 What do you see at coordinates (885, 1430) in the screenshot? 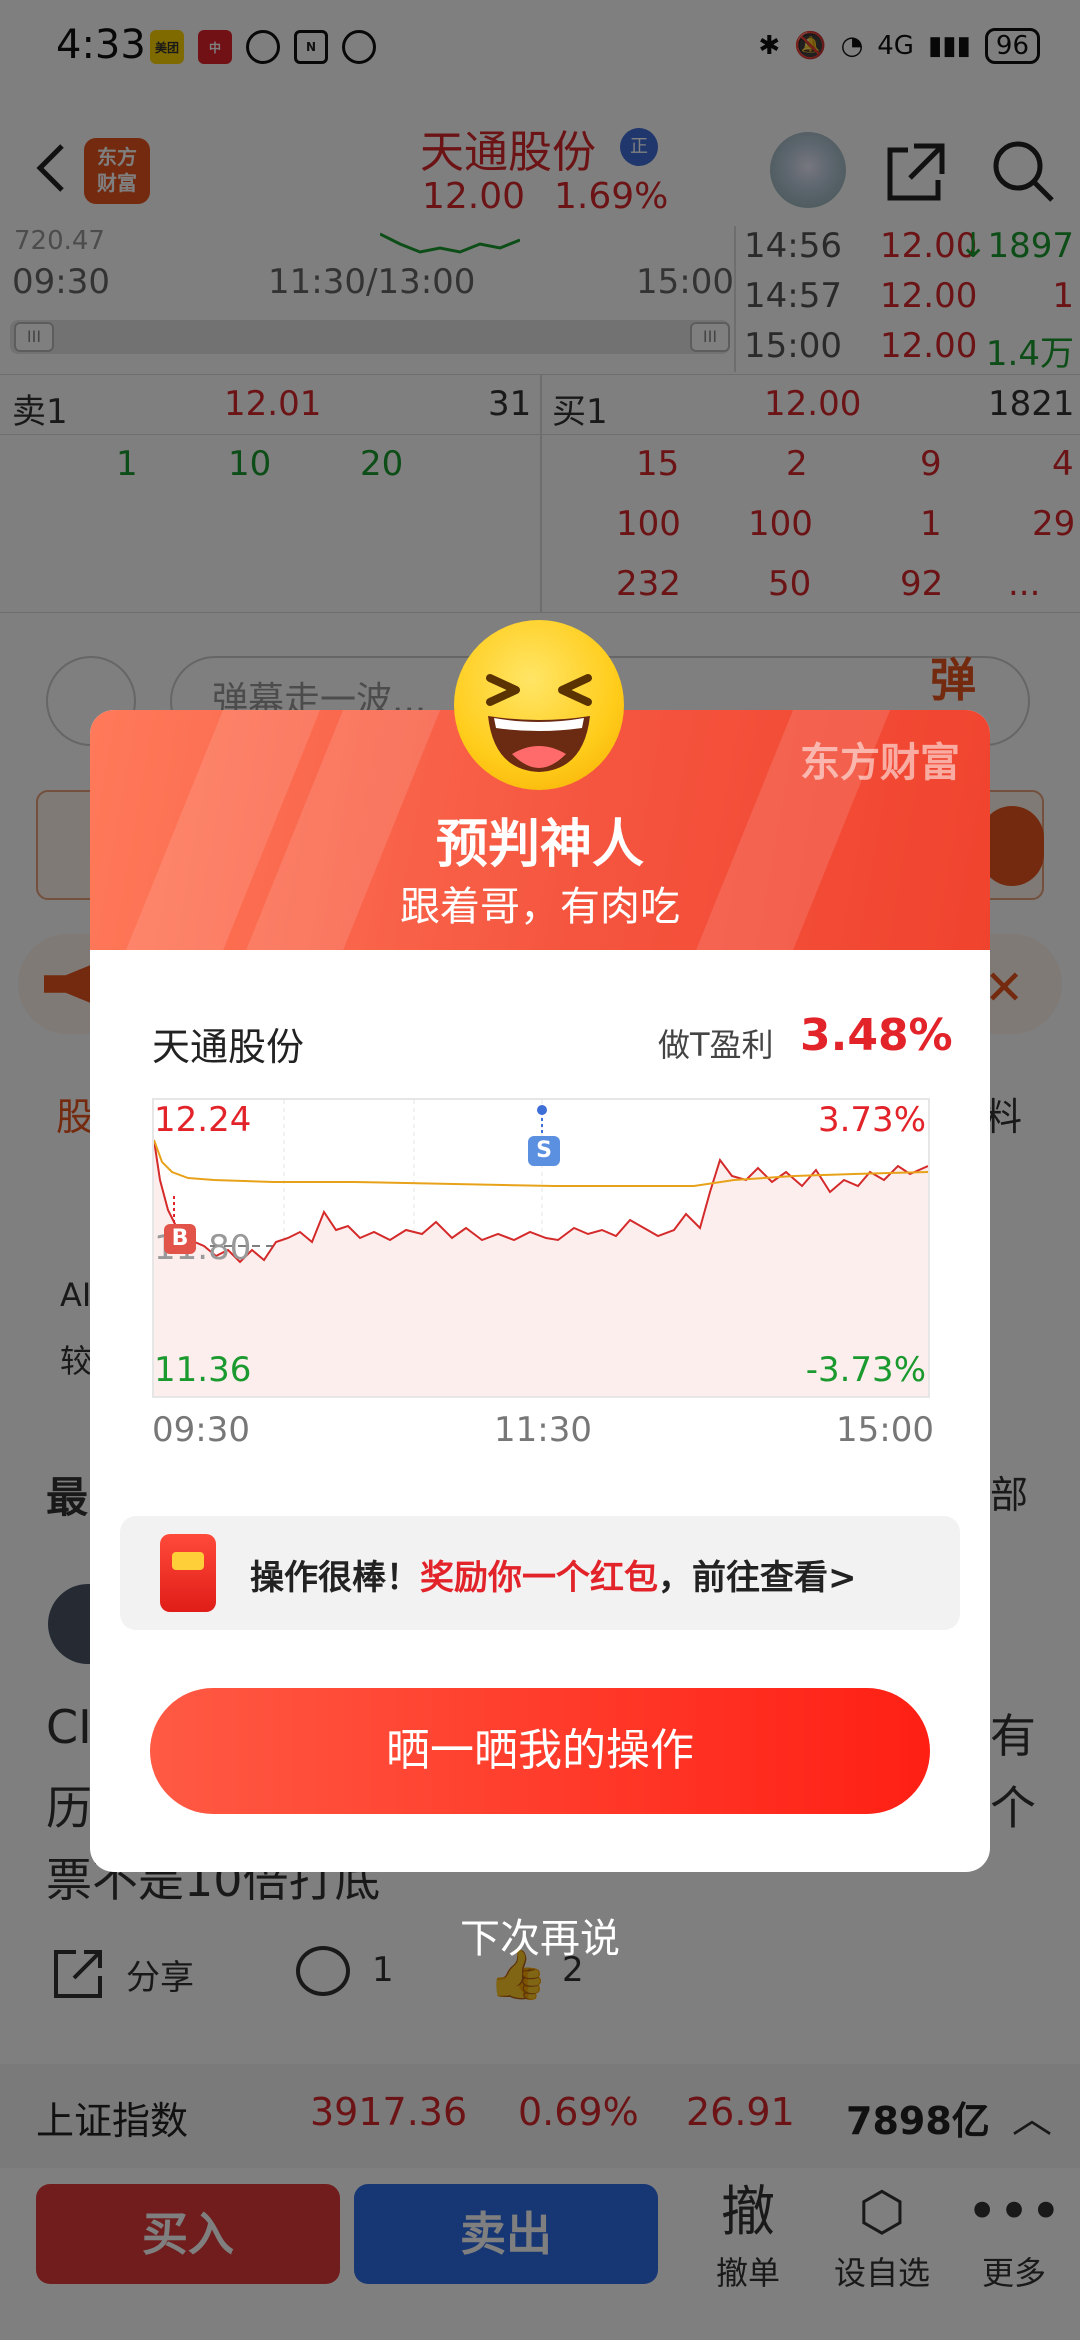
I see `x-end-label: 15:00` at bounding box center [885, 1430].